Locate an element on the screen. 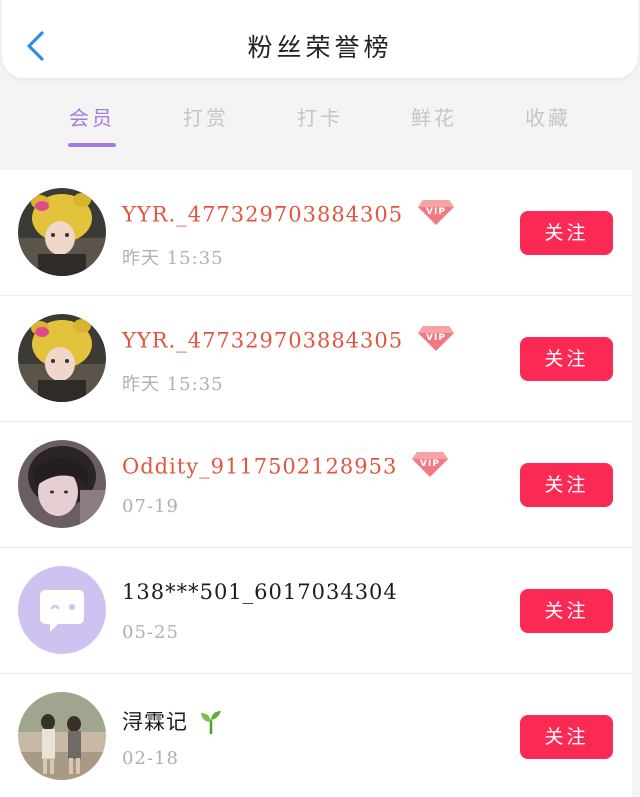 This screenshot has height=797, width=640. page-title: 粉丝荣誉榜 is located at coordinates (320, 47).